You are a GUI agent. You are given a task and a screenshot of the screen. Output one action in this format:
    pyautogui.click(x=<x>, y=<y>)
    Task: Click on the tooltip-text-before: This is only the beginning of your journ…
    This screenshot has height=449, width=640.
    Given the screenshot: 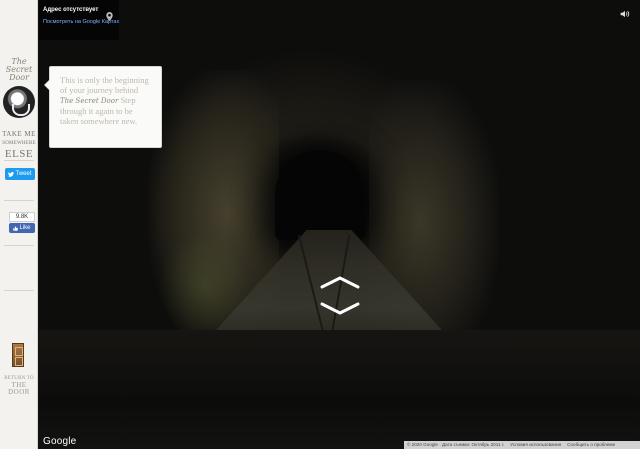 What is the action you would take?
    pyautogui.click(x=104, y=85)
    